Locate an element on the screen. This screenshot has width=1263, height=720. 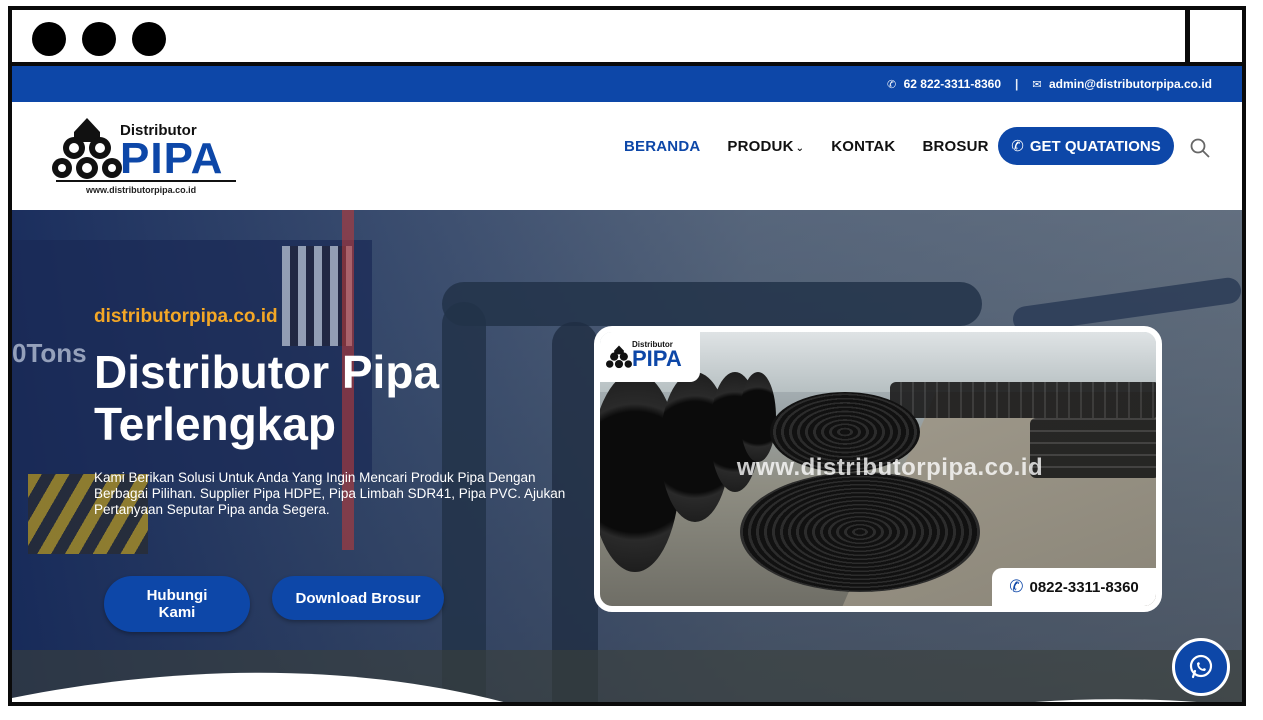
whatsapp-icon is located at coordinates (1201, 666).